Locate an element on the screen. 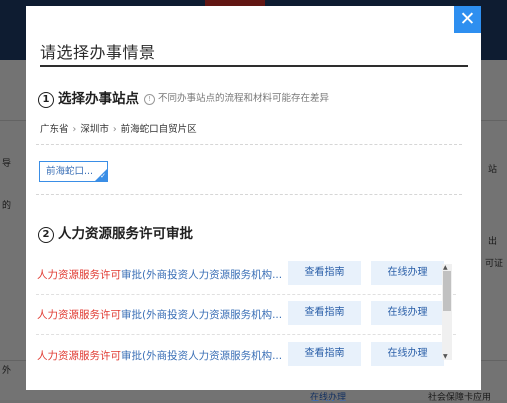  step1-hint-text: 不同办事站点的流程和材料可能存在差异 is located at coordinates (244, 98).